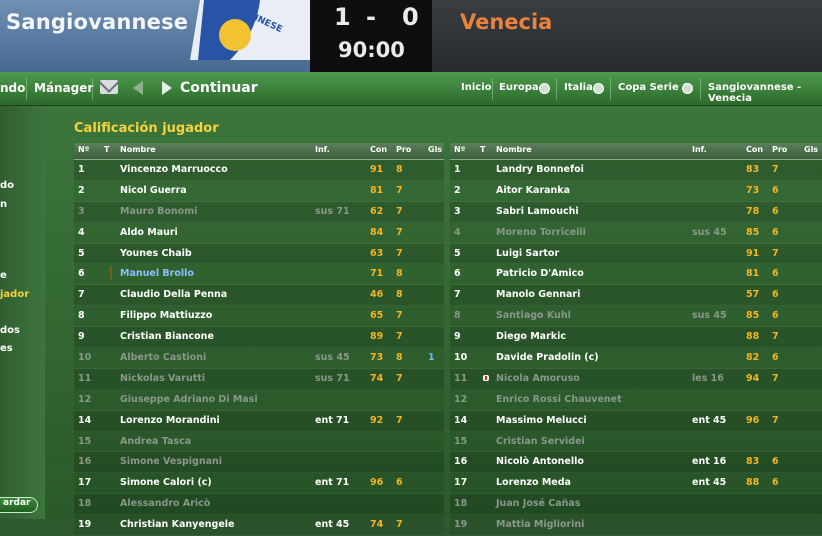  What do you see at coordinates (533, 482) in the screenshot?
I see `player-name: Lorenzo Meda` at bounding box center [533, 482].